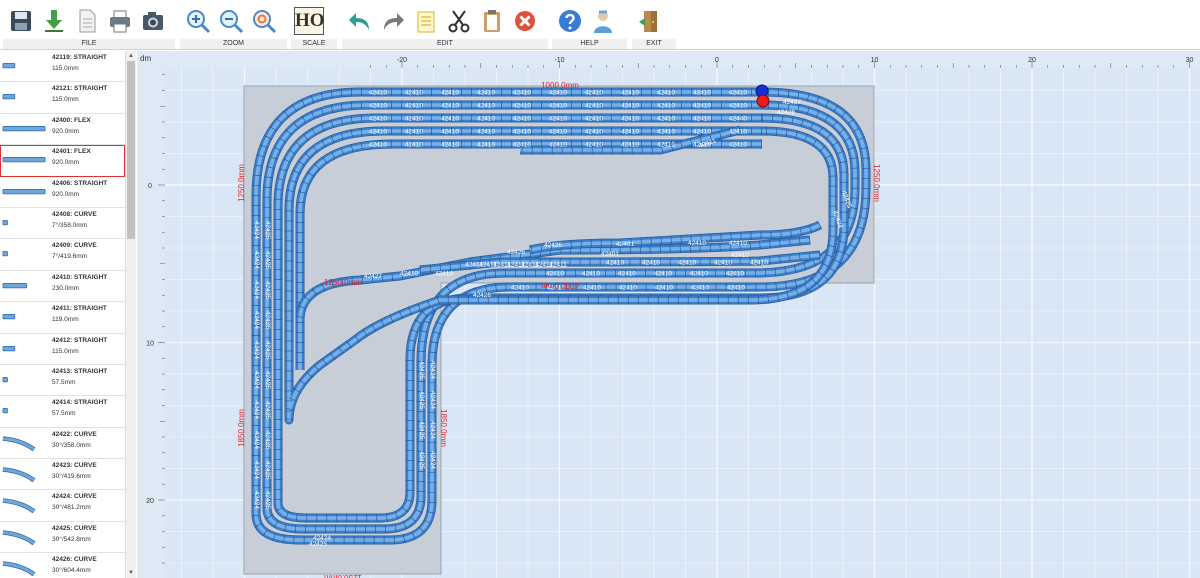 The width and height of the screenshot is (1200, 578). What do you see at coordinates (62, 506) in the screenshot?
I see `part-item: 42424: CURVE 30°/481.2mm` at bounding box center [62, 506].